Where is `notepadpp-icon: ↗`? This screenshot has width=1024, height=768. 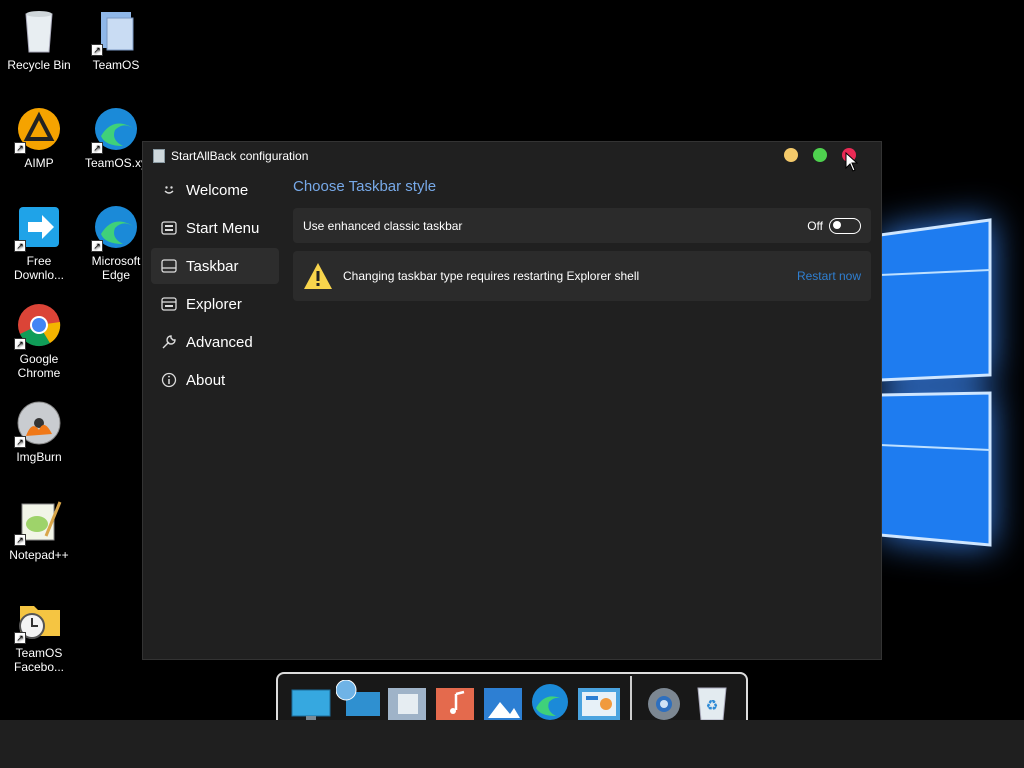 notepadpp-icon: ↗ is located at coordinates (38, 522).